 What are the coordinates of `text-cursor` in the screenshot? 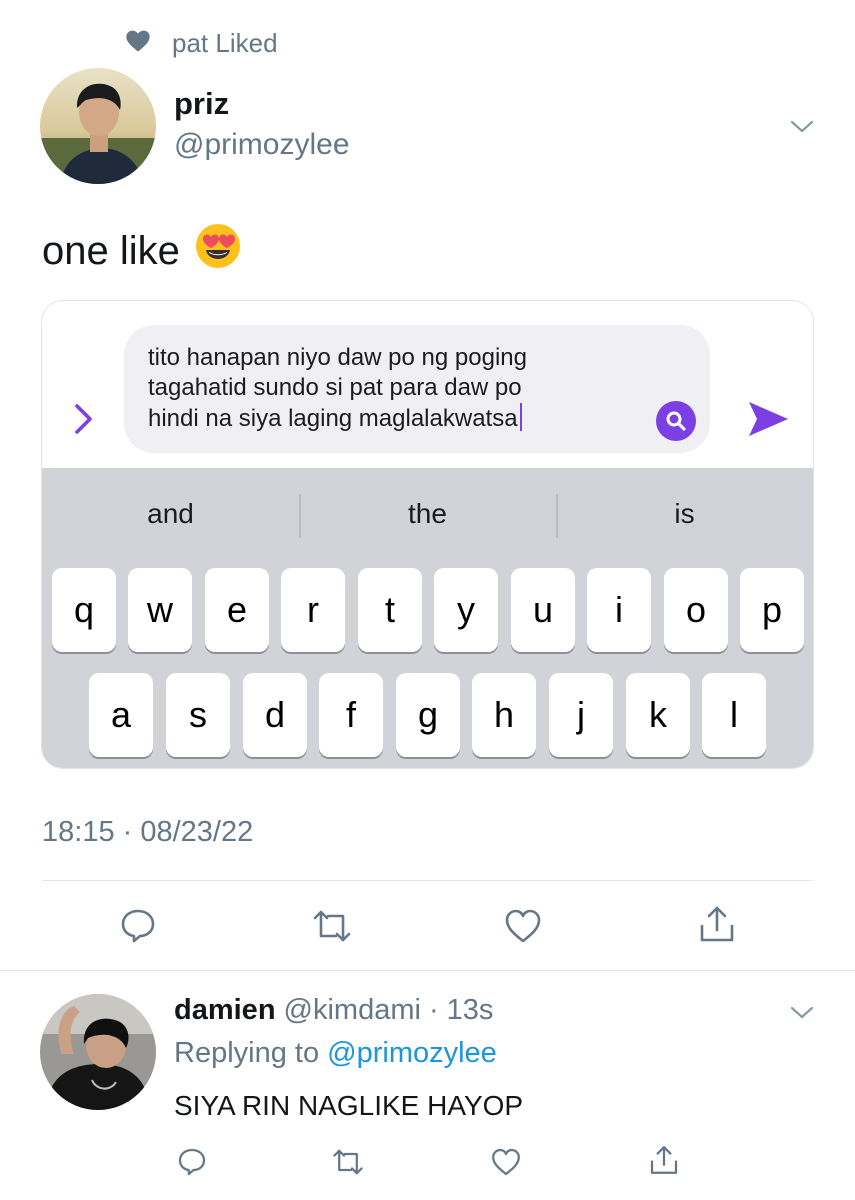 It's located at (520, 417).